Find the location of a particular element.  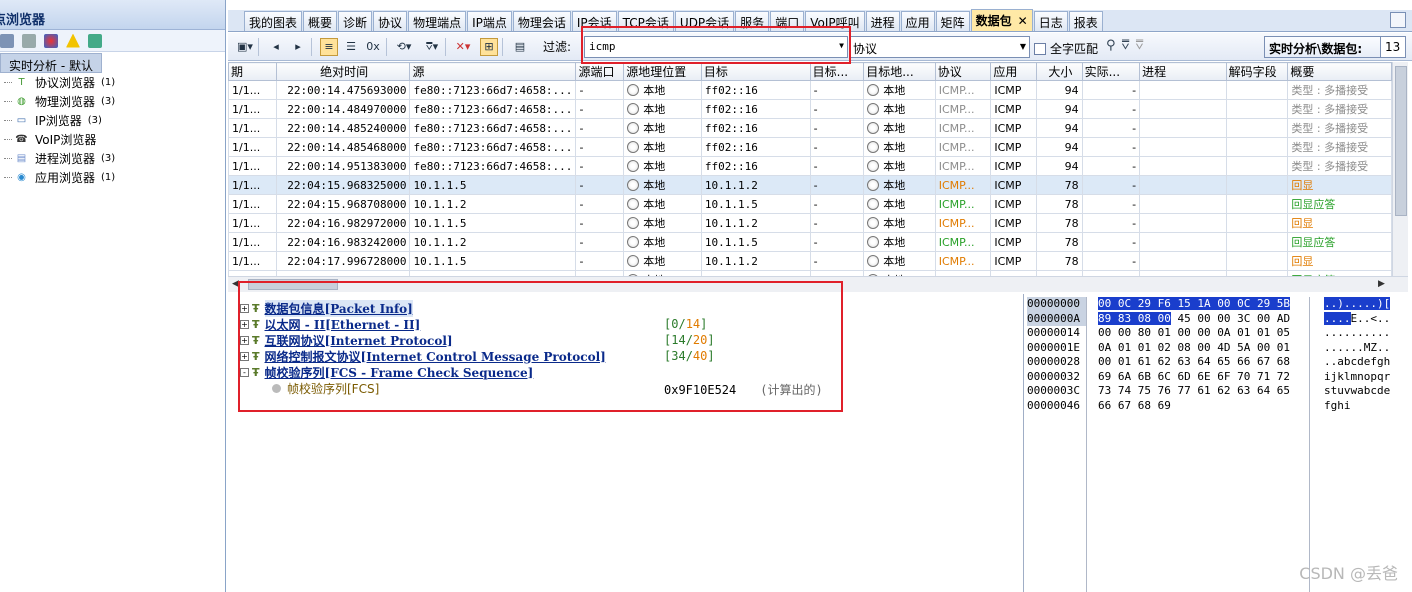

ascii-line: ....E..<.. is located at coordinates (1368, 319).